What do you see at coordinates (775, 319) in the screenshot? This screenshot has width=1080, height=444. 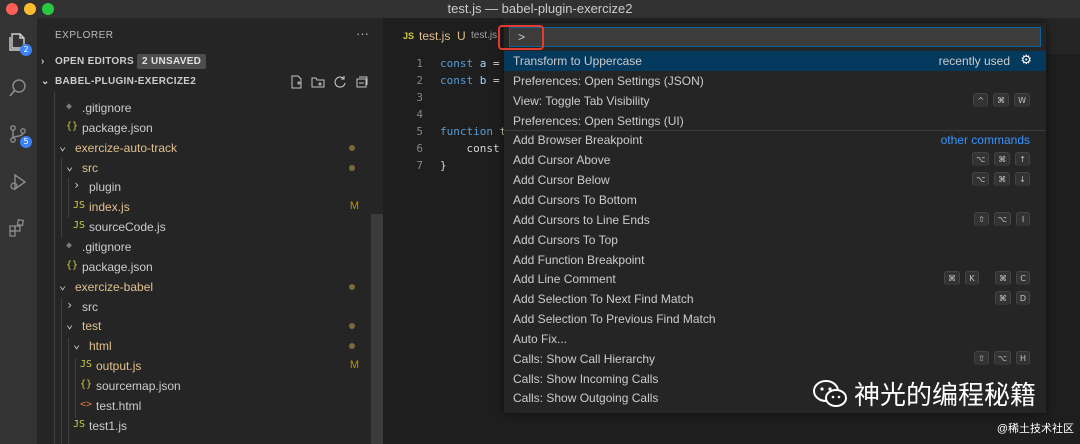 I see `command-item: Add Selection To Previous Find Match` at bounding box center [775, 319].